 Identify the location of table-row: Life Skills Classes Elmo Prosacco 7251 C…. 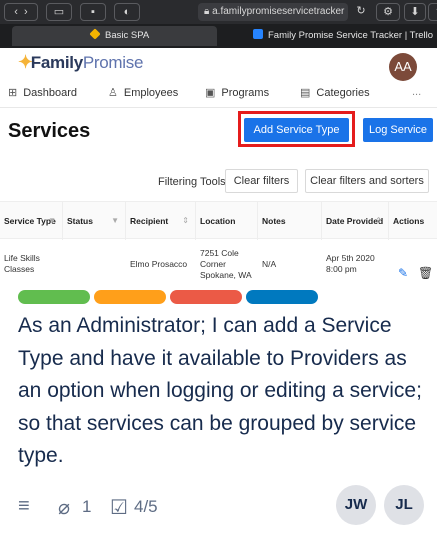
(218, 262).